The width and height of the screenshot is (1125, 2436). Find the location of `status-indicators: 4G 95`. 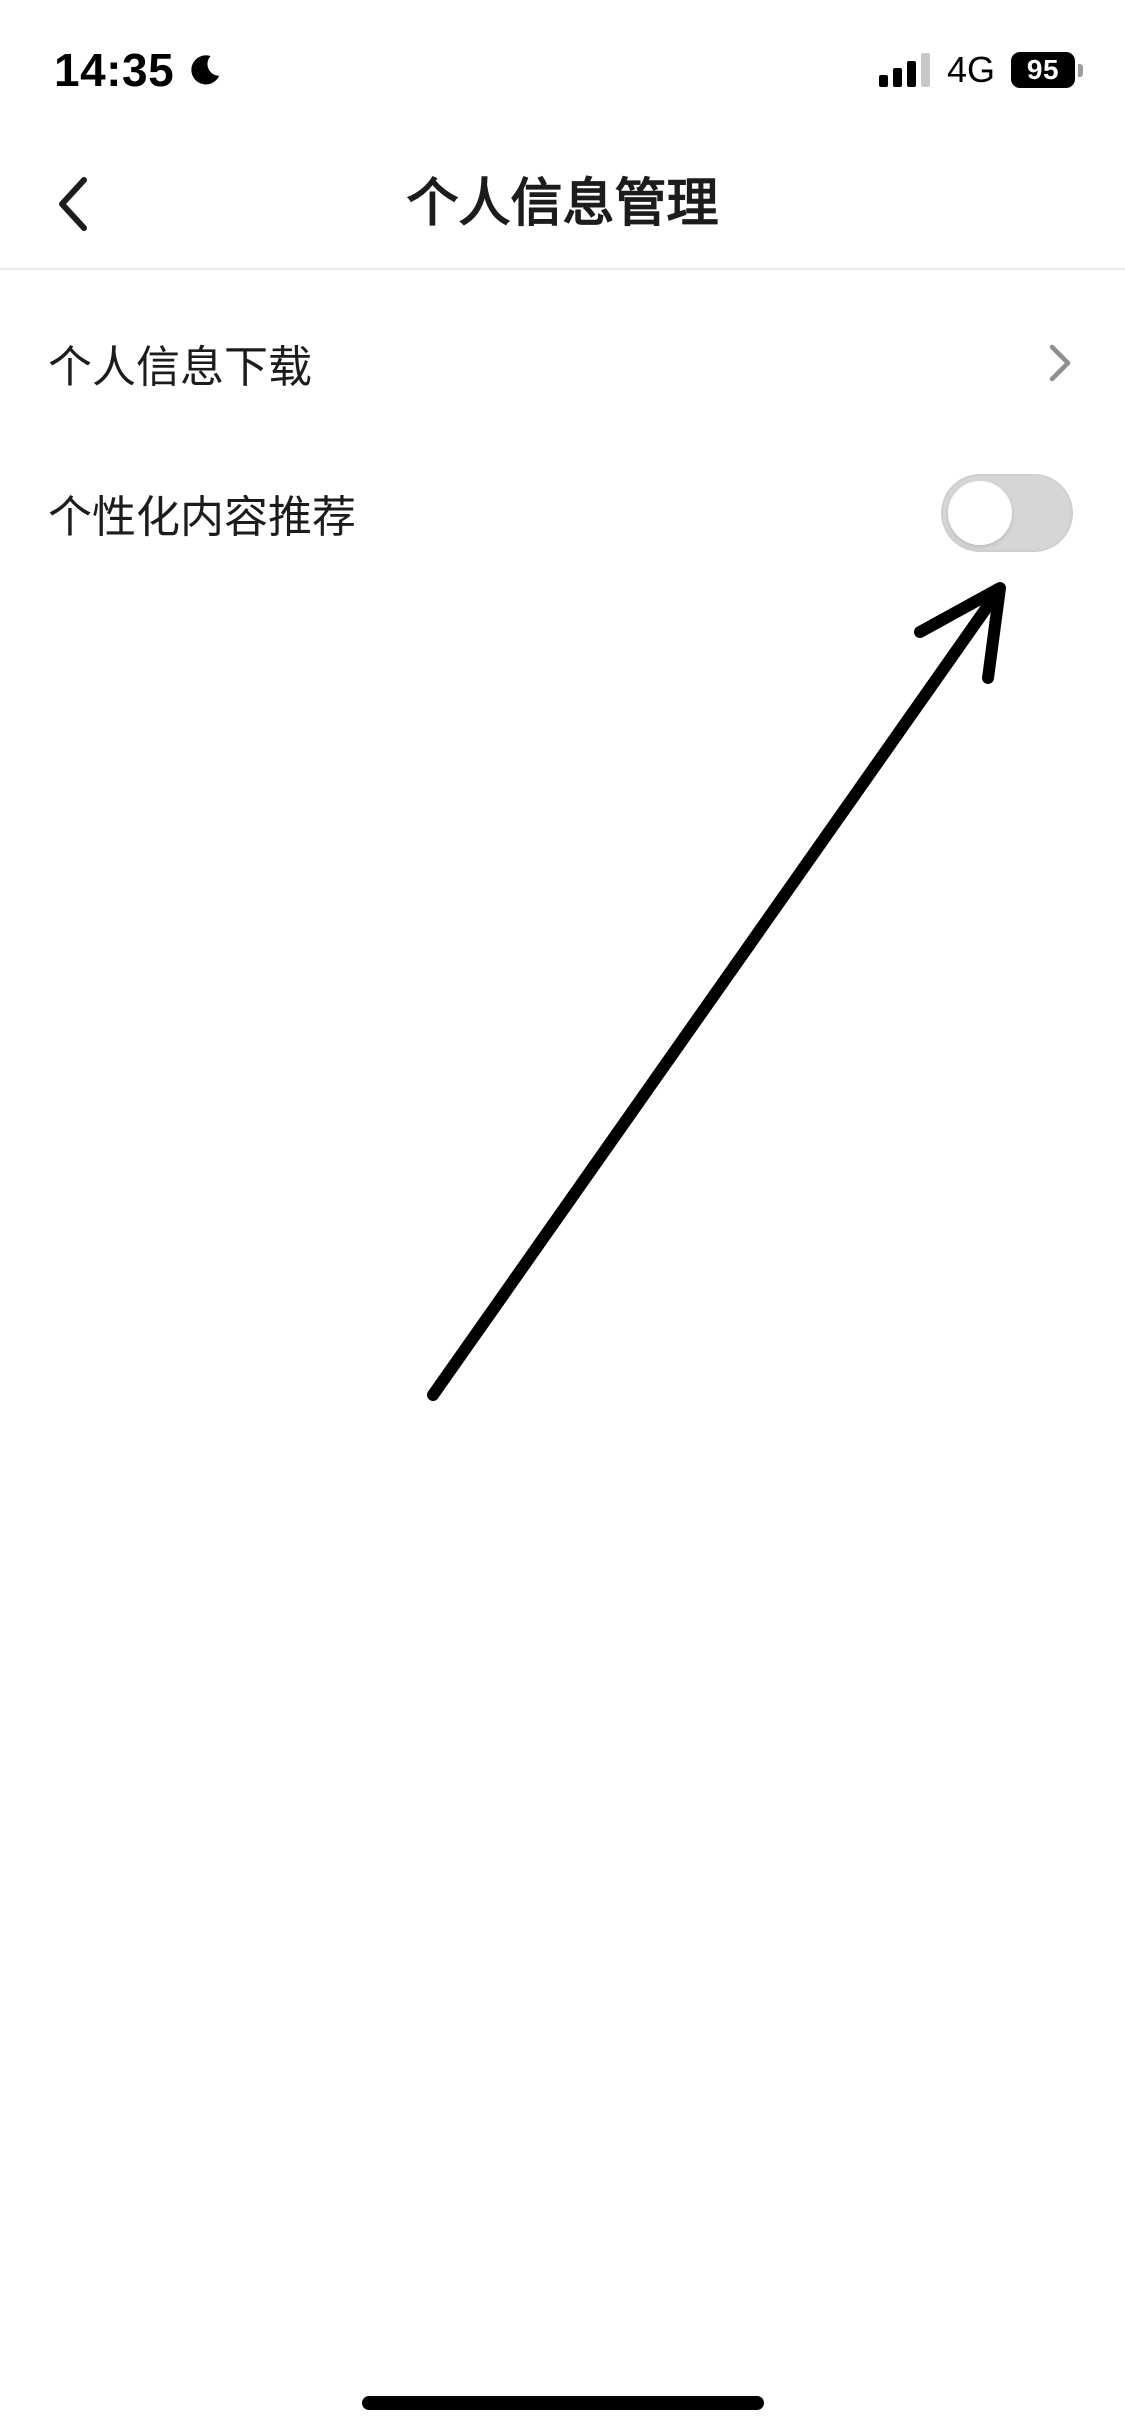

status-indicators: 4G 95 is located at coordinates (980, 70).